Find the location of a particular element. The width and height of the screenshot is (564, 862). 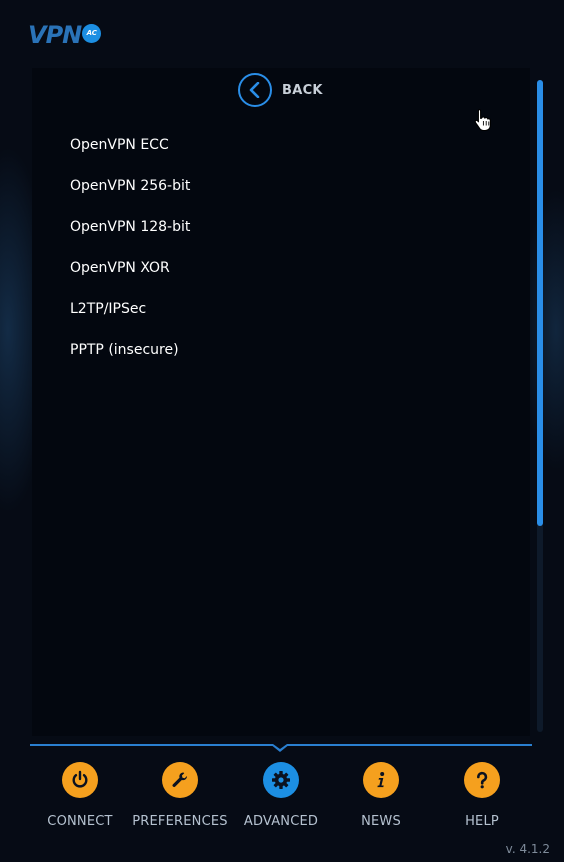

nav-advanced-label: ADVANCED is located at coordinates (281, 821).